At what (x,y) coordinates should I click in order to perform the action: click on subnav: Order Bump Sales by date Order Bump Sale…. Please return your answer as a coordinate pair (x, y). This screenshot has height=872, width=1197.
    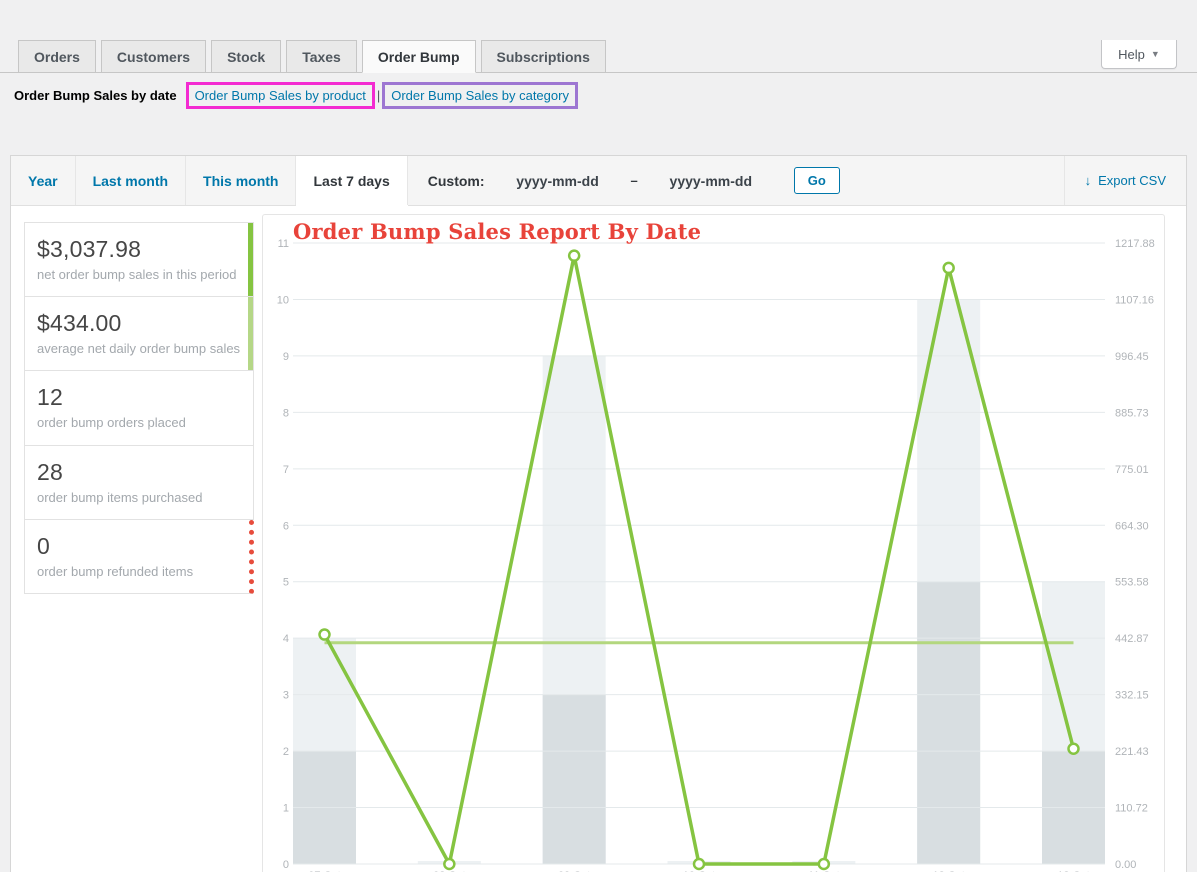
    Looking at the image, I should click on (598, 95).